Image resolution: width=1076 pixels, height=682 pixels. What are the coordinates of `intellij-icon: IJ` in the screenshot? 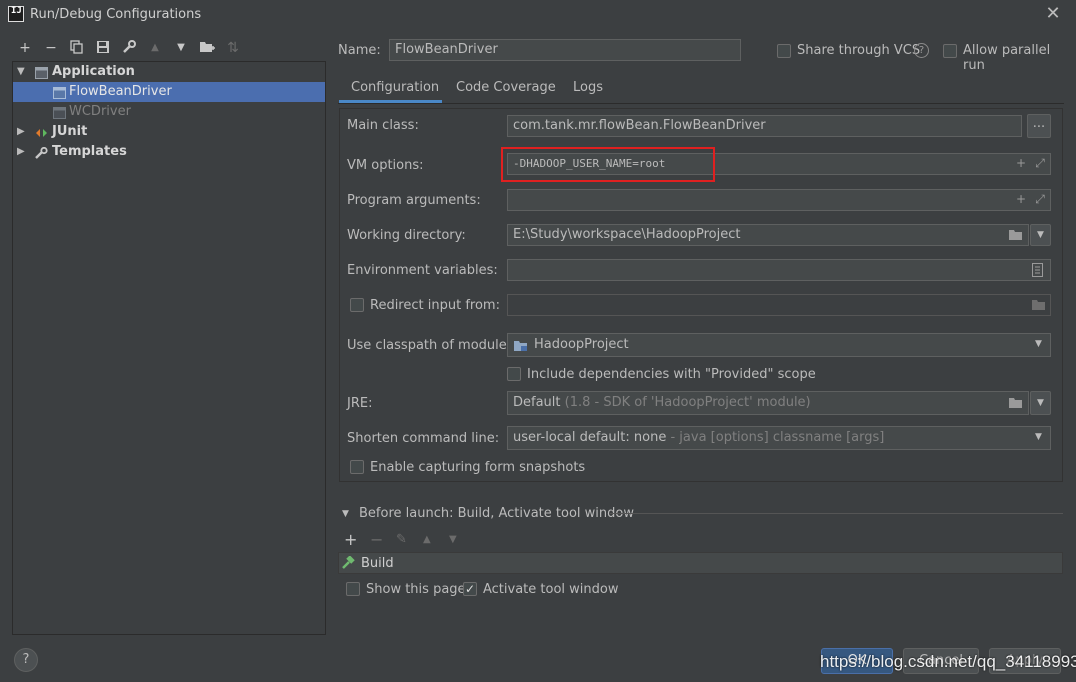 It's located at (16, 14).